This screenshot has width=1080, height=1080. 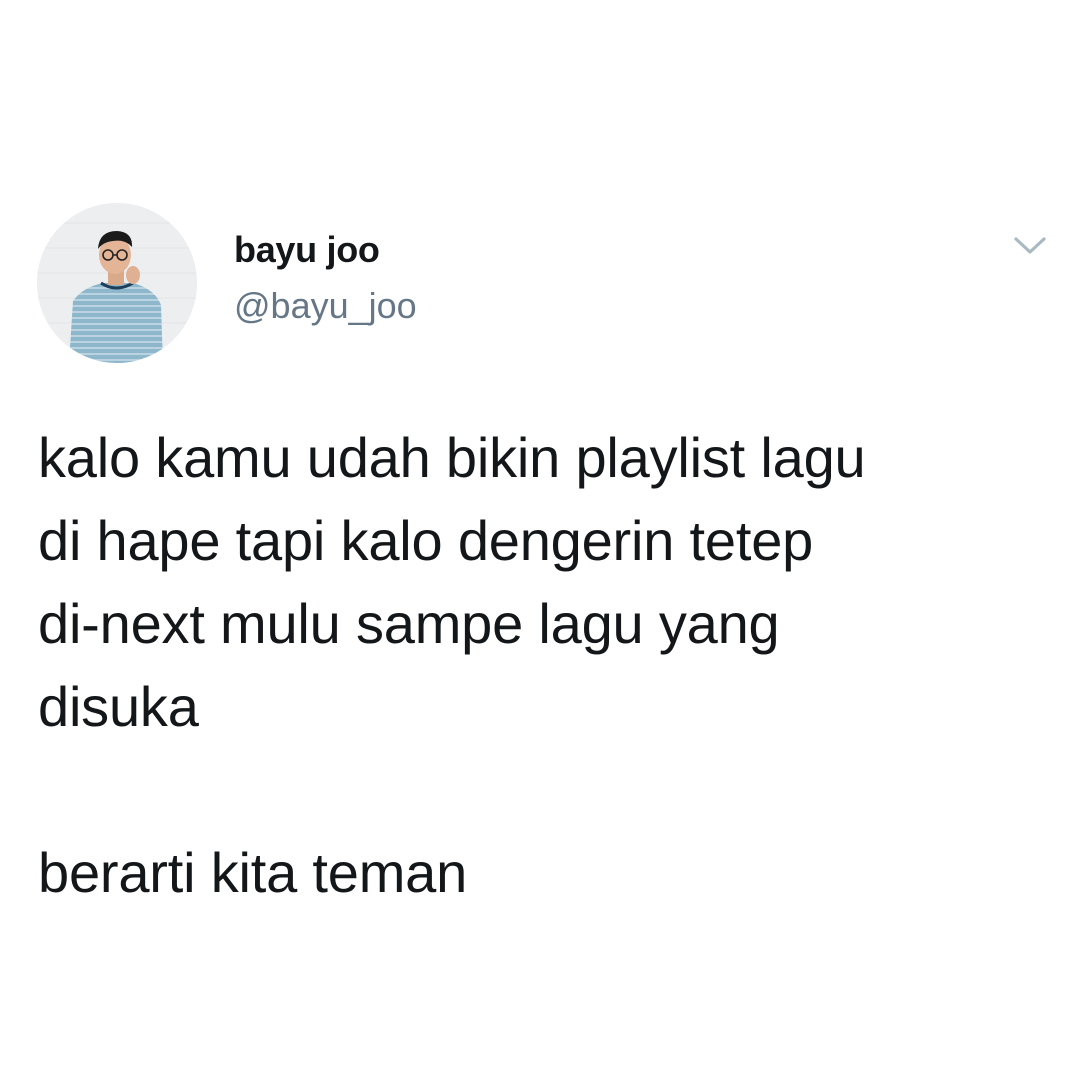 I want to click on author-display-name: bayu joo, so click(x=325, y=250).